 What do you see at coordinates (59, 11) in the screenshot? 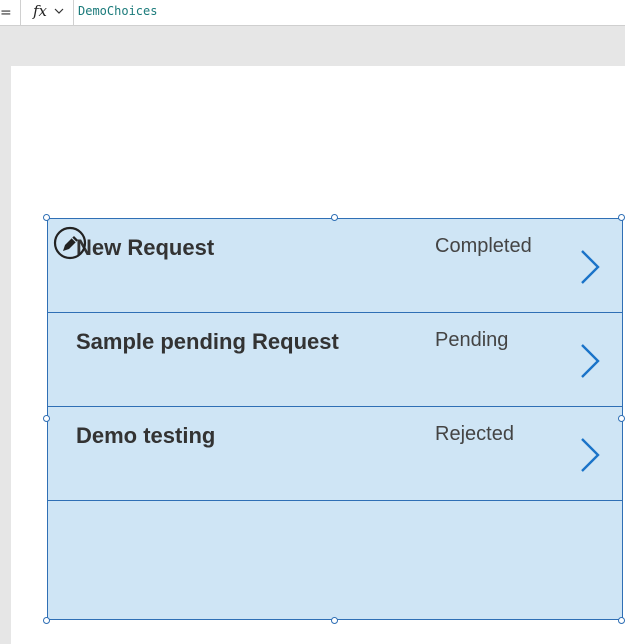
I see `chevron-down-icon` at bounding box center [59, 11].